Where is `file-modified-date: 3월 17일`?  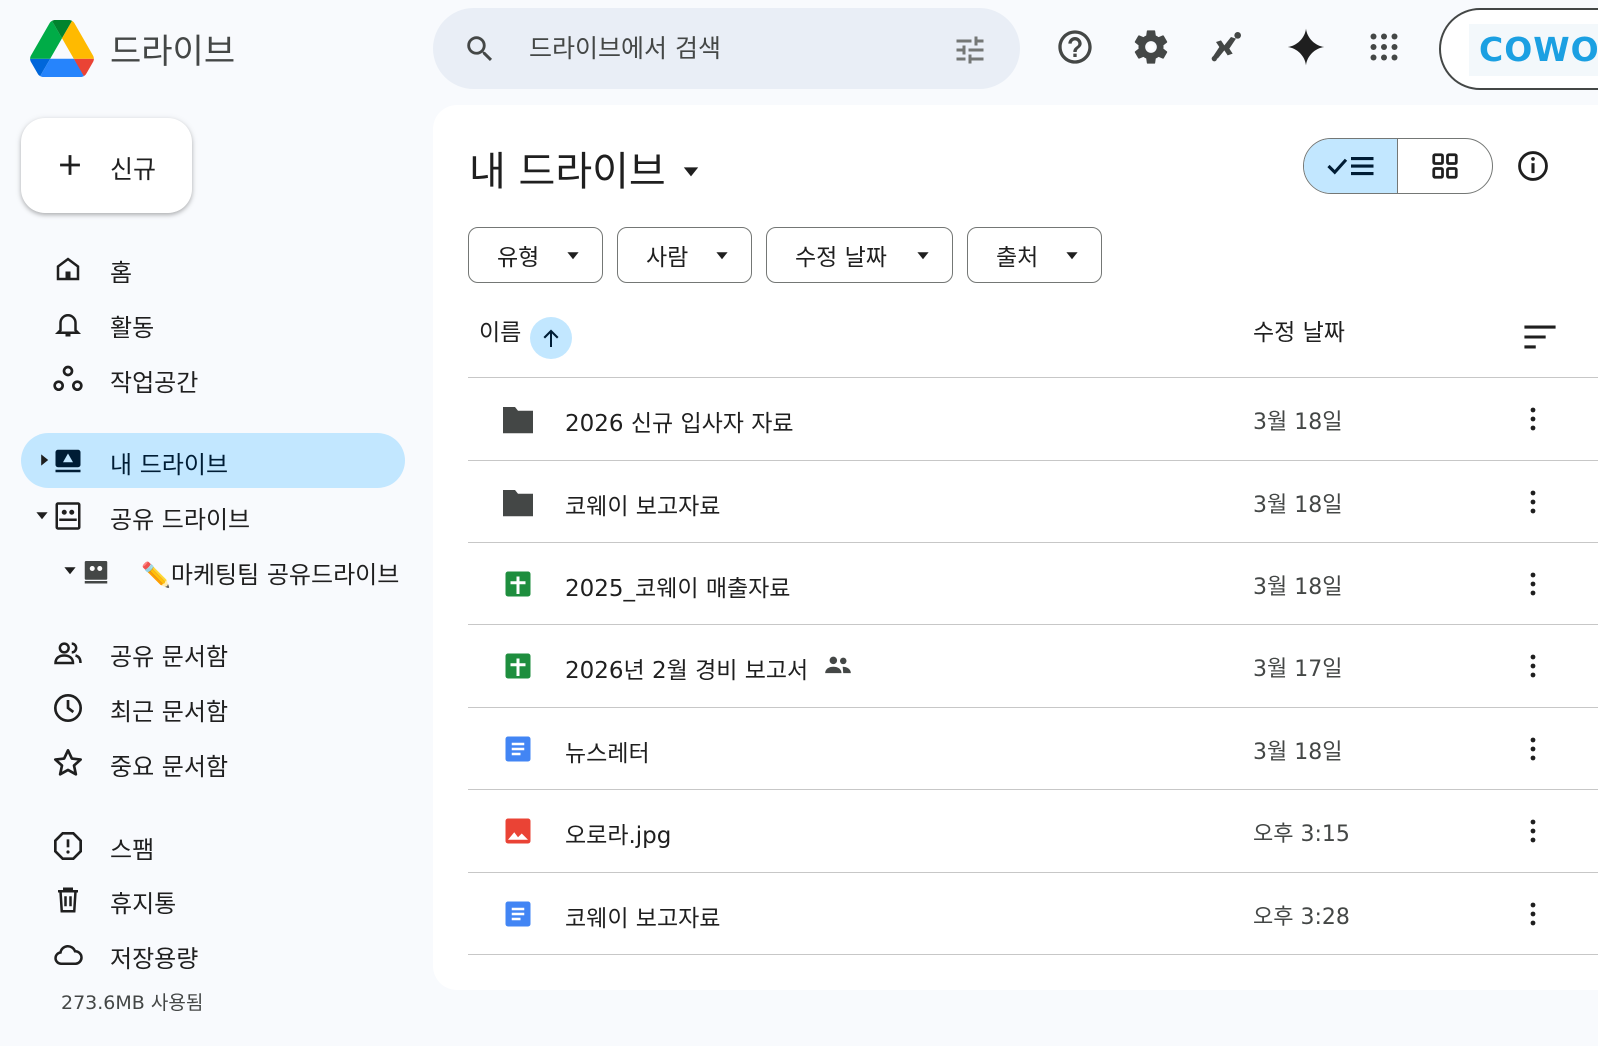 file-modified-date: 3월 17일 is located at coordinates (1298, 669).